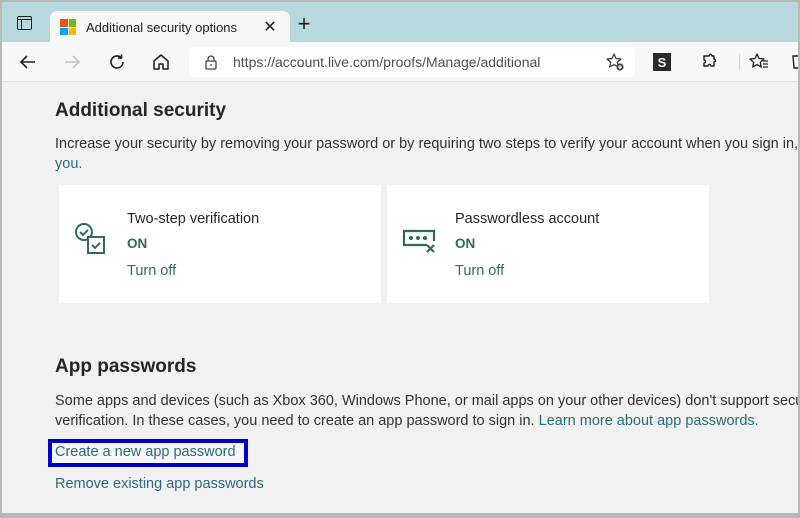  I want to click on lock-icon, so click(211, 62).